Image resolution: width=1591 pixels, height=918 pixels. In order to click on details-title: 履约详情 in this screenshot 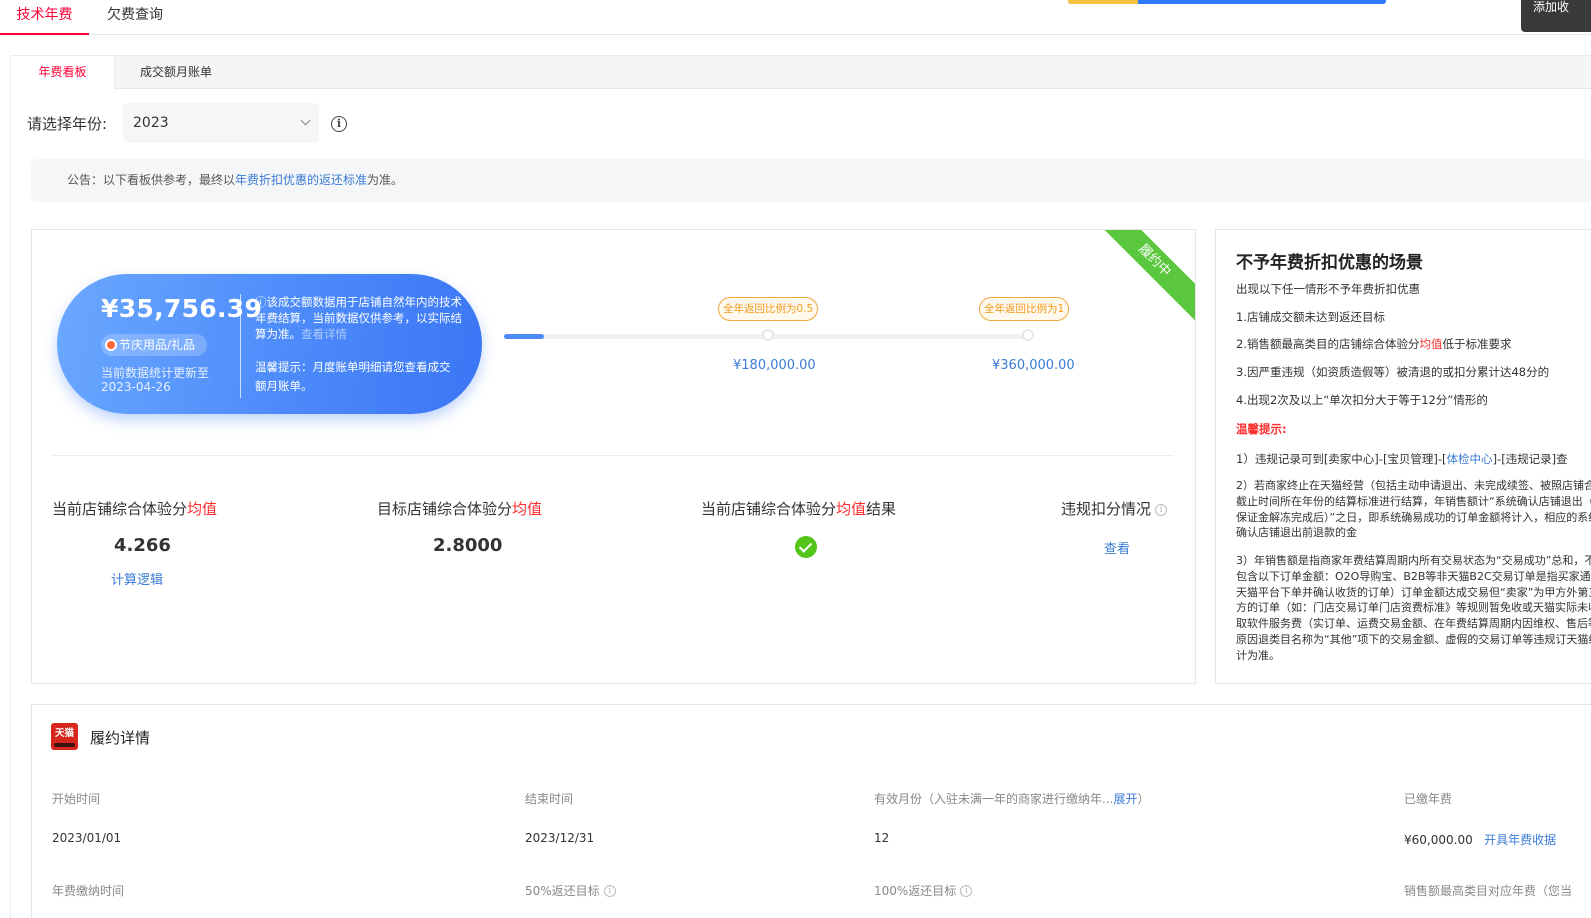, I will do `click(120, 738)`.